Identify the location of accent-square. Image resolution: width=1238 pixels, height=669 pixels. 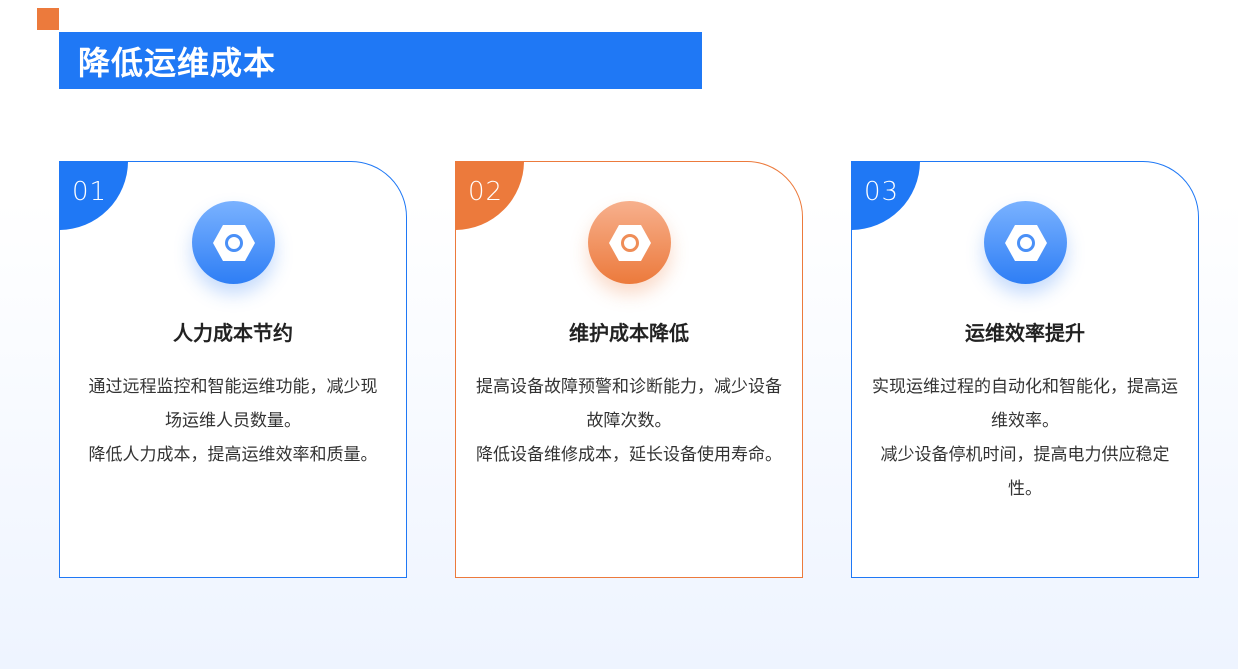
(48, 19).